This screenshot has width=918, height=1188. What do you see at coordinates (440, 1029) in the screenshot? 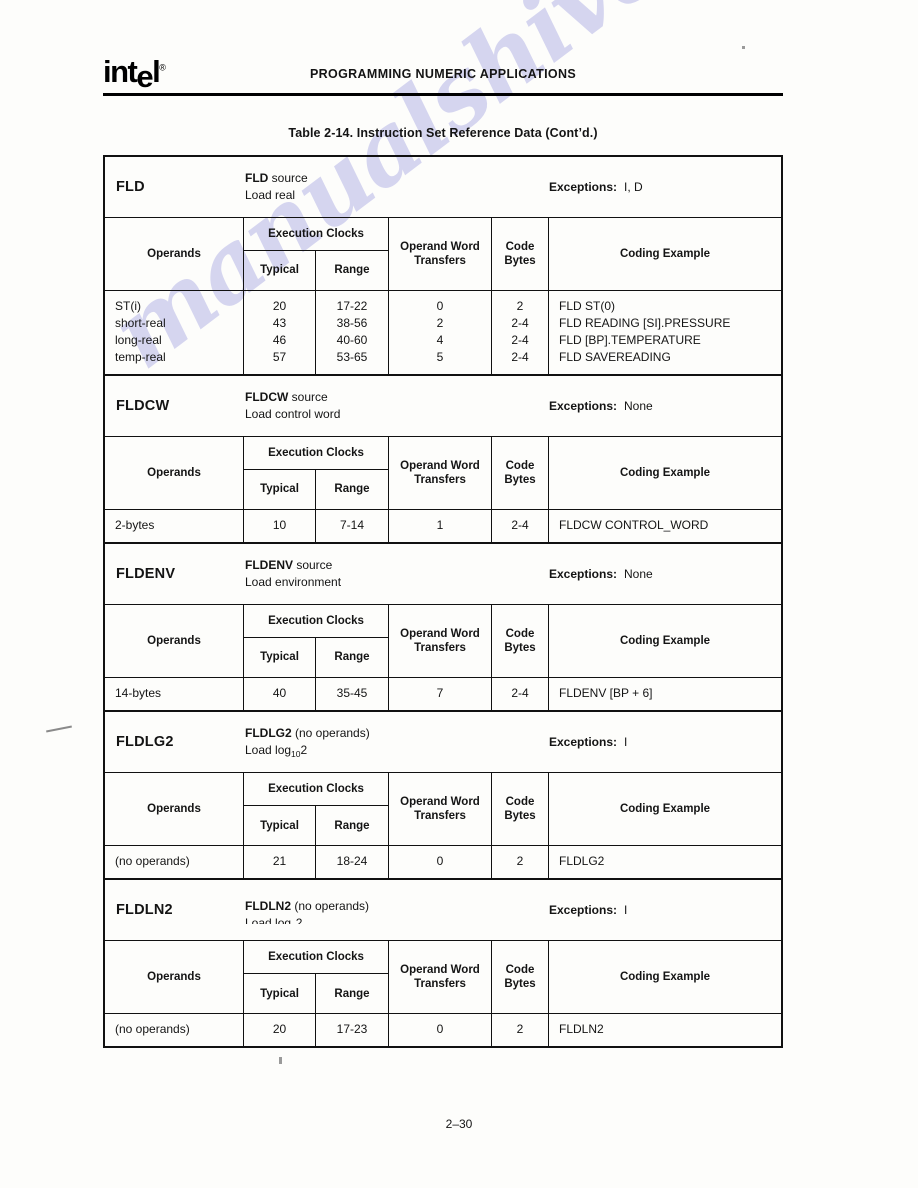
I see `table-row: 0` at bounding box center [440, 1029].